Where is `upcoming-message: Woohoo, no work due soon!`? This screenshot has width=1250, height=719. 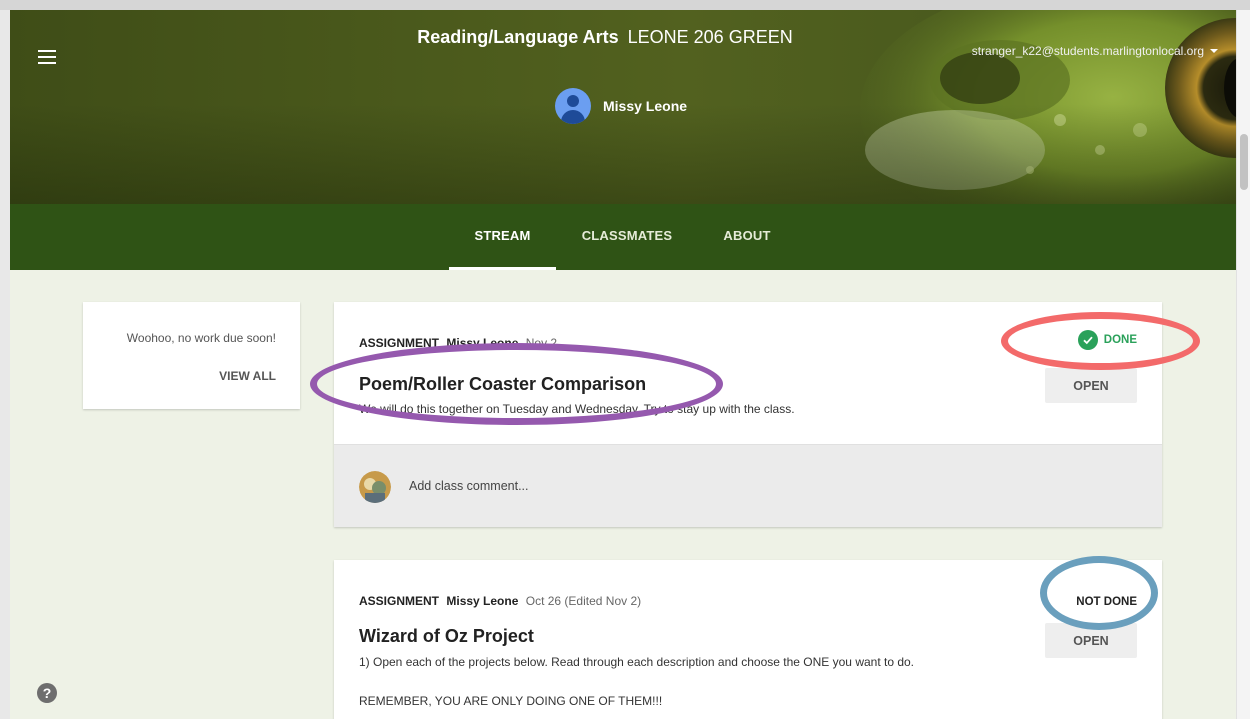
upcoming-message: Woohoo, no work due soon! is located at coordinates (201, 338).